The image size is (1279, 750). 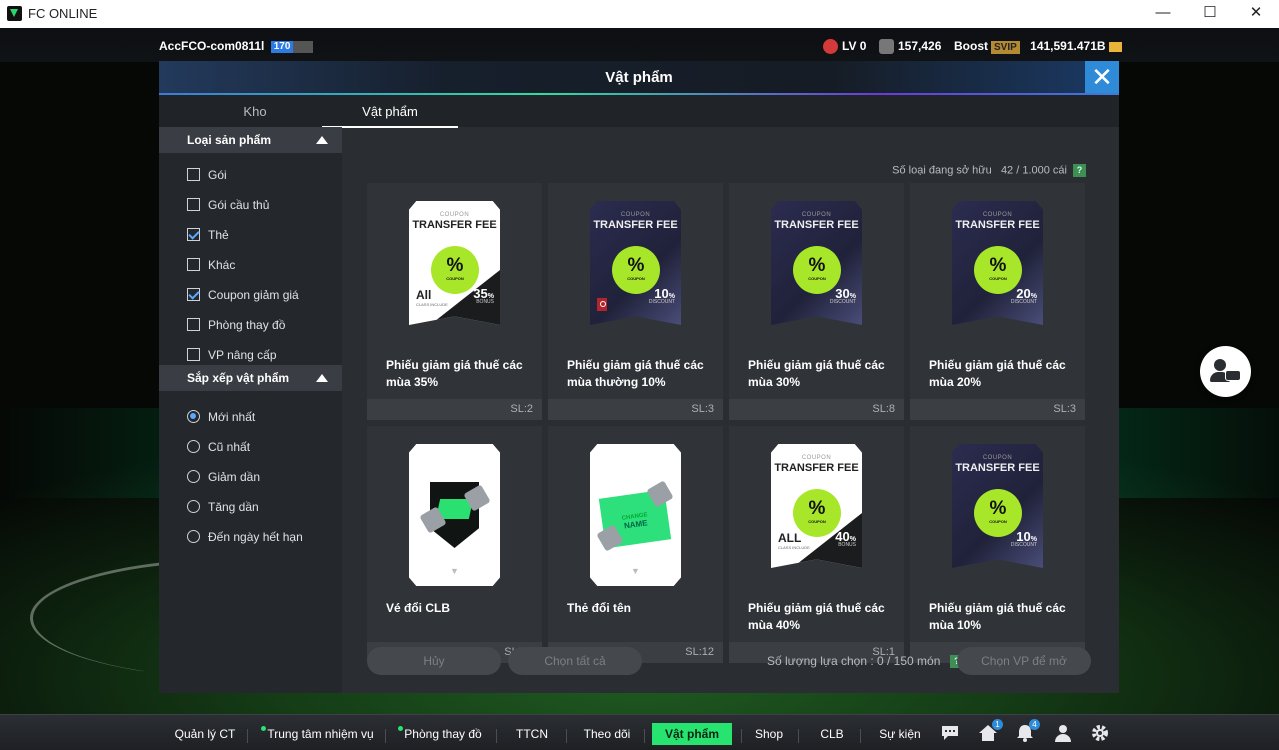 I want to click on pct-label: DISCOUNT, so click(x=842, y=302).